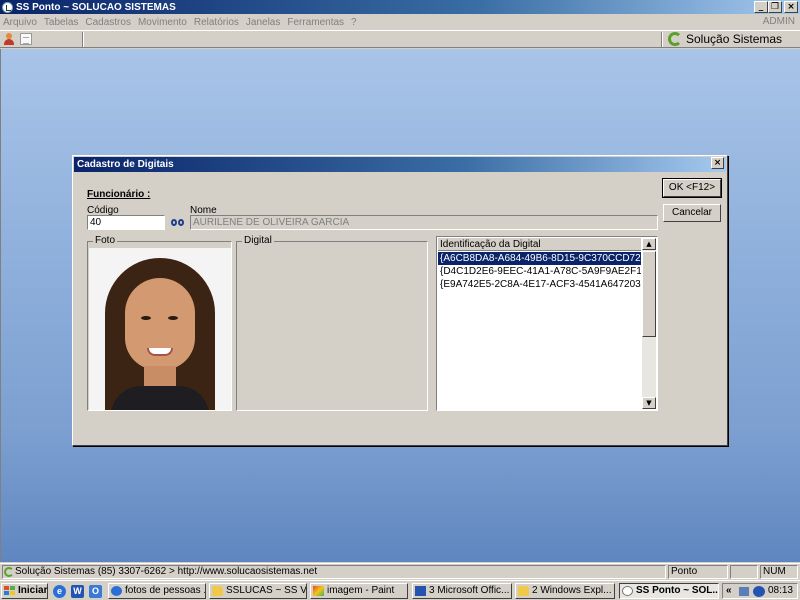  I want to click on window-titlebar: SS Ponto ~ SOLUCAO SISTEMAS _ ❐ ×, so click(400, 7).